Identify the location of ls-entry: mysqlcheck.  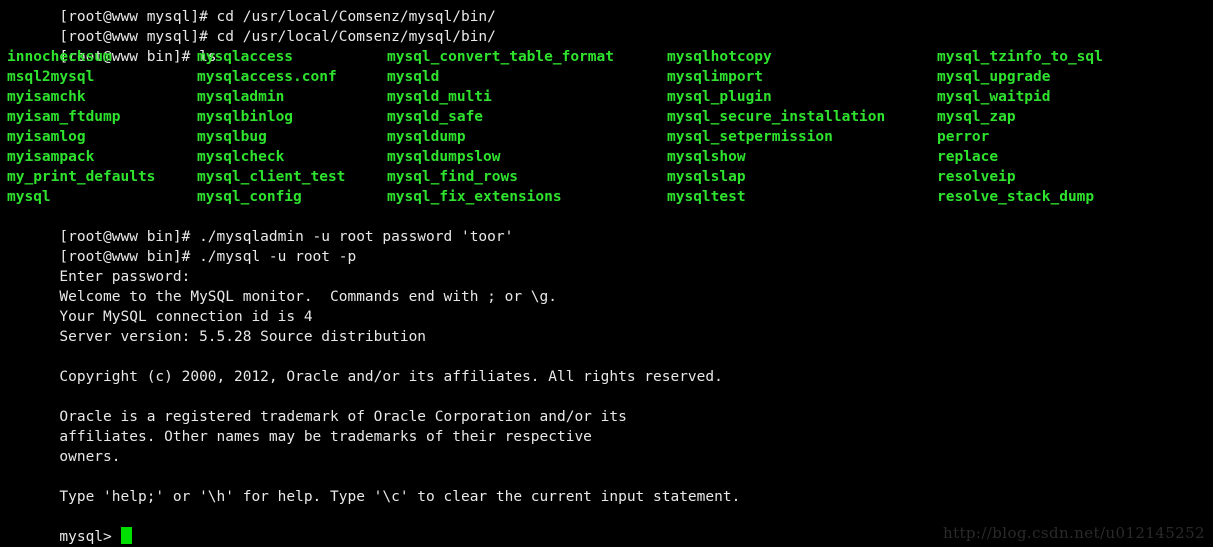
(241, 157).